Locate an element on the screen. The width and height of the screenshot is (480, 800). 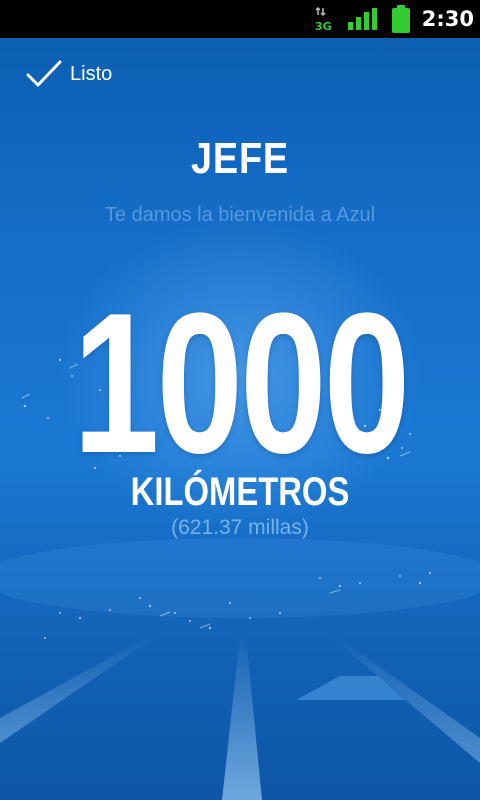
milestone-unit: KILÓMETROS is located at coordinates (240, 492).